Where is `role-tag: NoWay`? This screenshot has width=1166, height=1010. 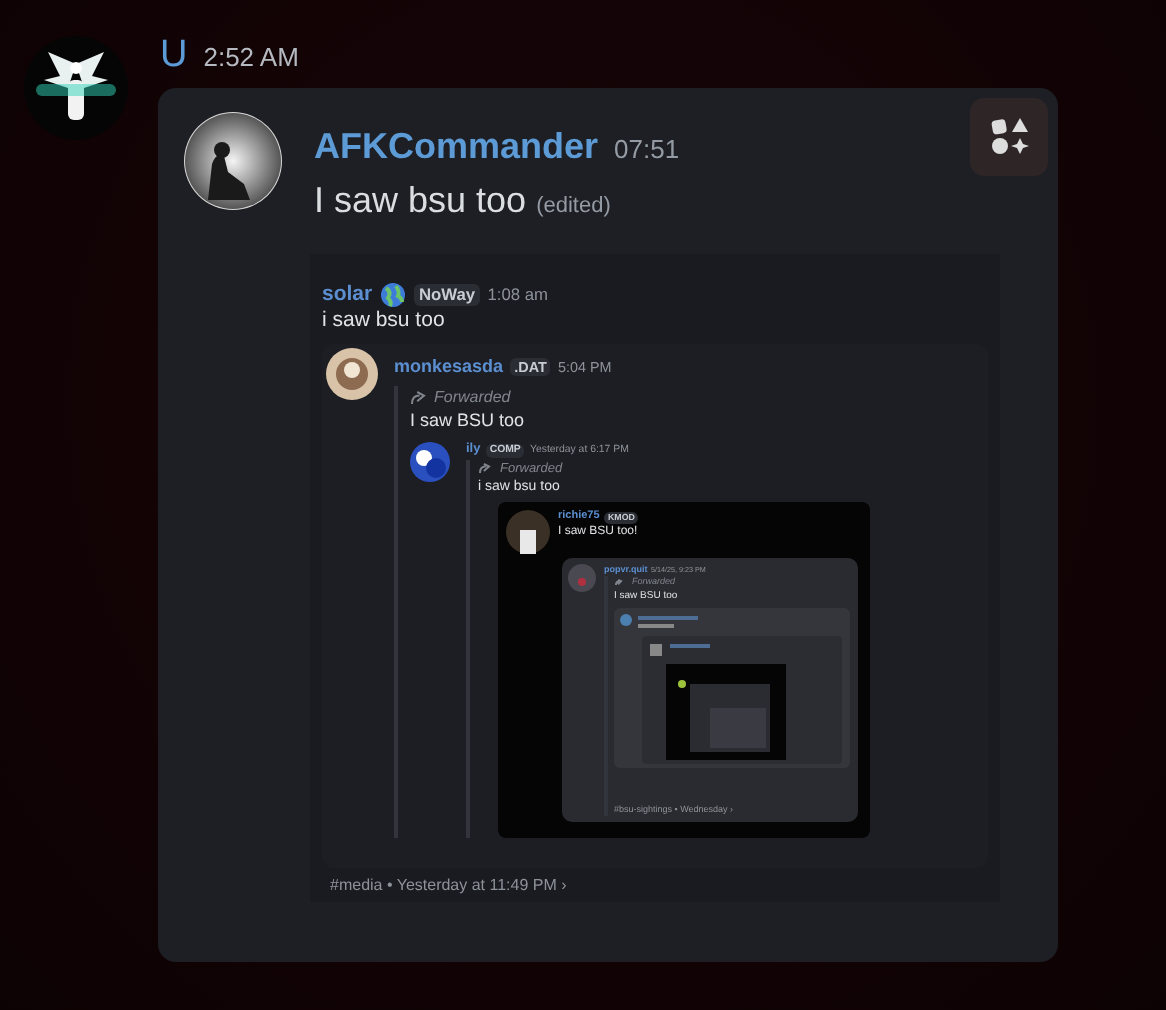 role-tag: NoWay is located at coordinates (447, 294).